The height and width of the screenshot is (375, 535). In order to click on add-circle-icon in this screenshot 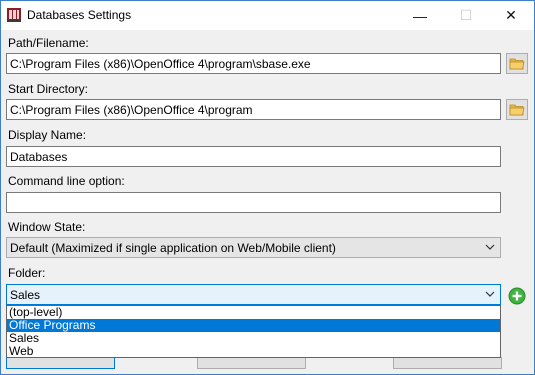, I will do `click(517, 296)`.